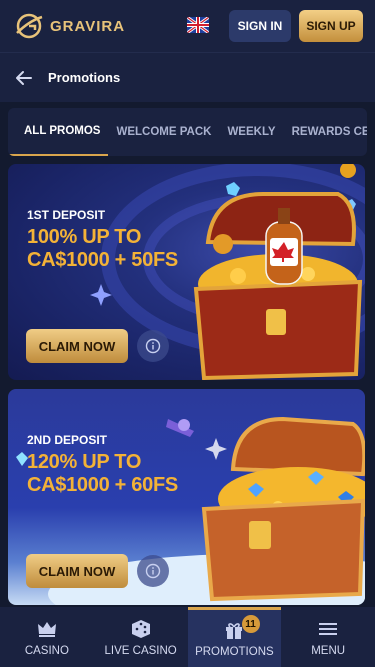 The height and width of the screenshot is (667, 375). What do you see at coordinates (250, 624) in the screenshot?
I see `notification-badge: 11` at bounding box center [250, 624].